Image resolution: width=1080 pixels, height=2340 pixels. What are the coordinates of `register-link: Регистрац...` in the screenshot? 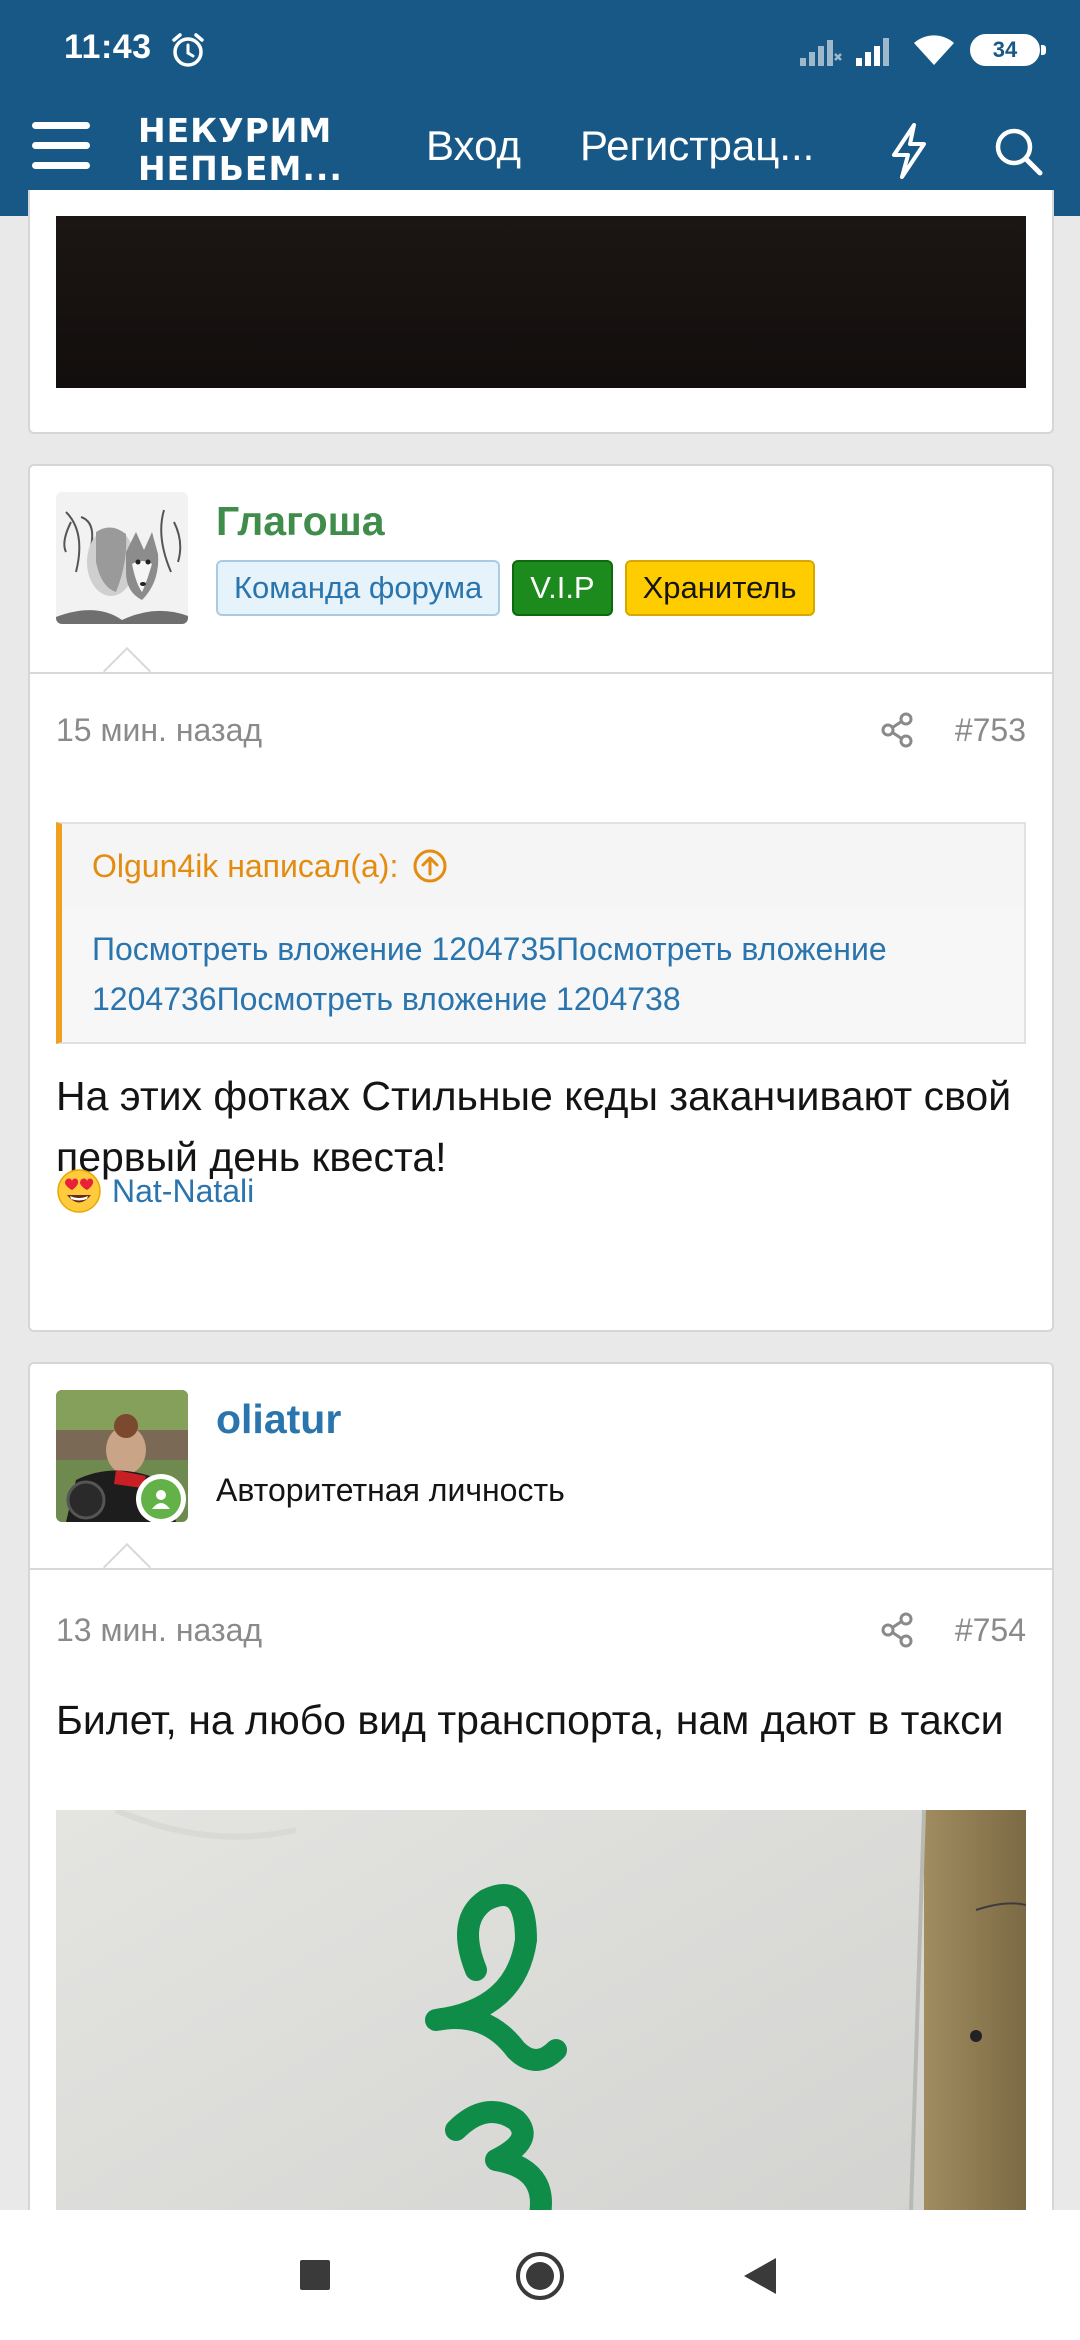 It's located at (697, 146).